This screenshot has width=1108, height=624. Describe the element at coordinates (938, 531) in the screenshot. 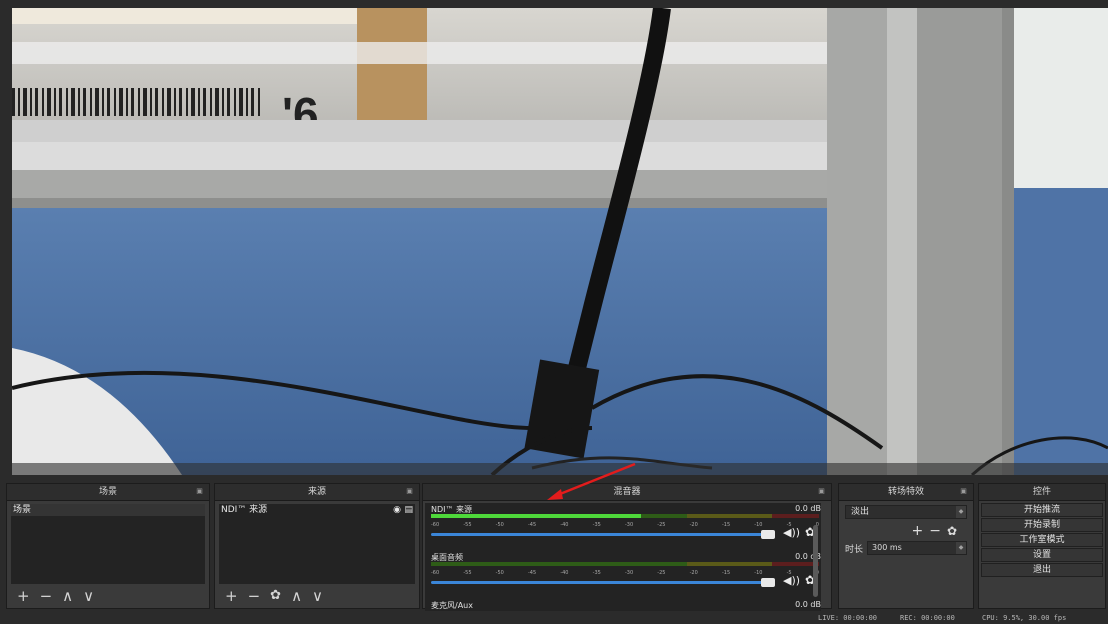

I see `remove-transition-icon: −` at that location.